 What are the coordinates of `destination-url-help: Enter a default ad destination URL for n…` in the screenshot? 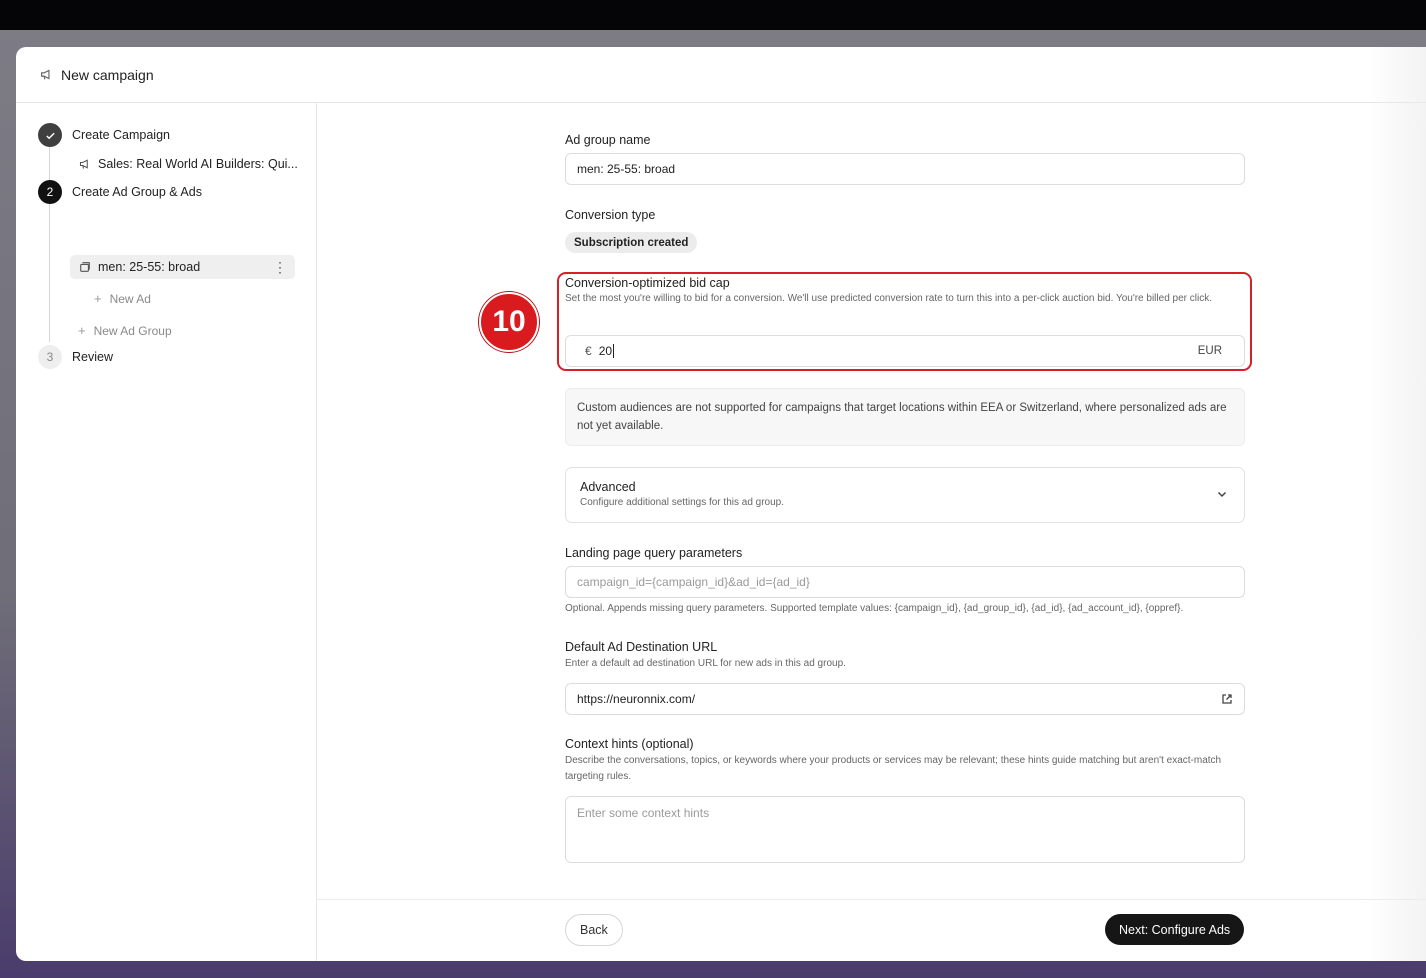 It's located at (705, 663).